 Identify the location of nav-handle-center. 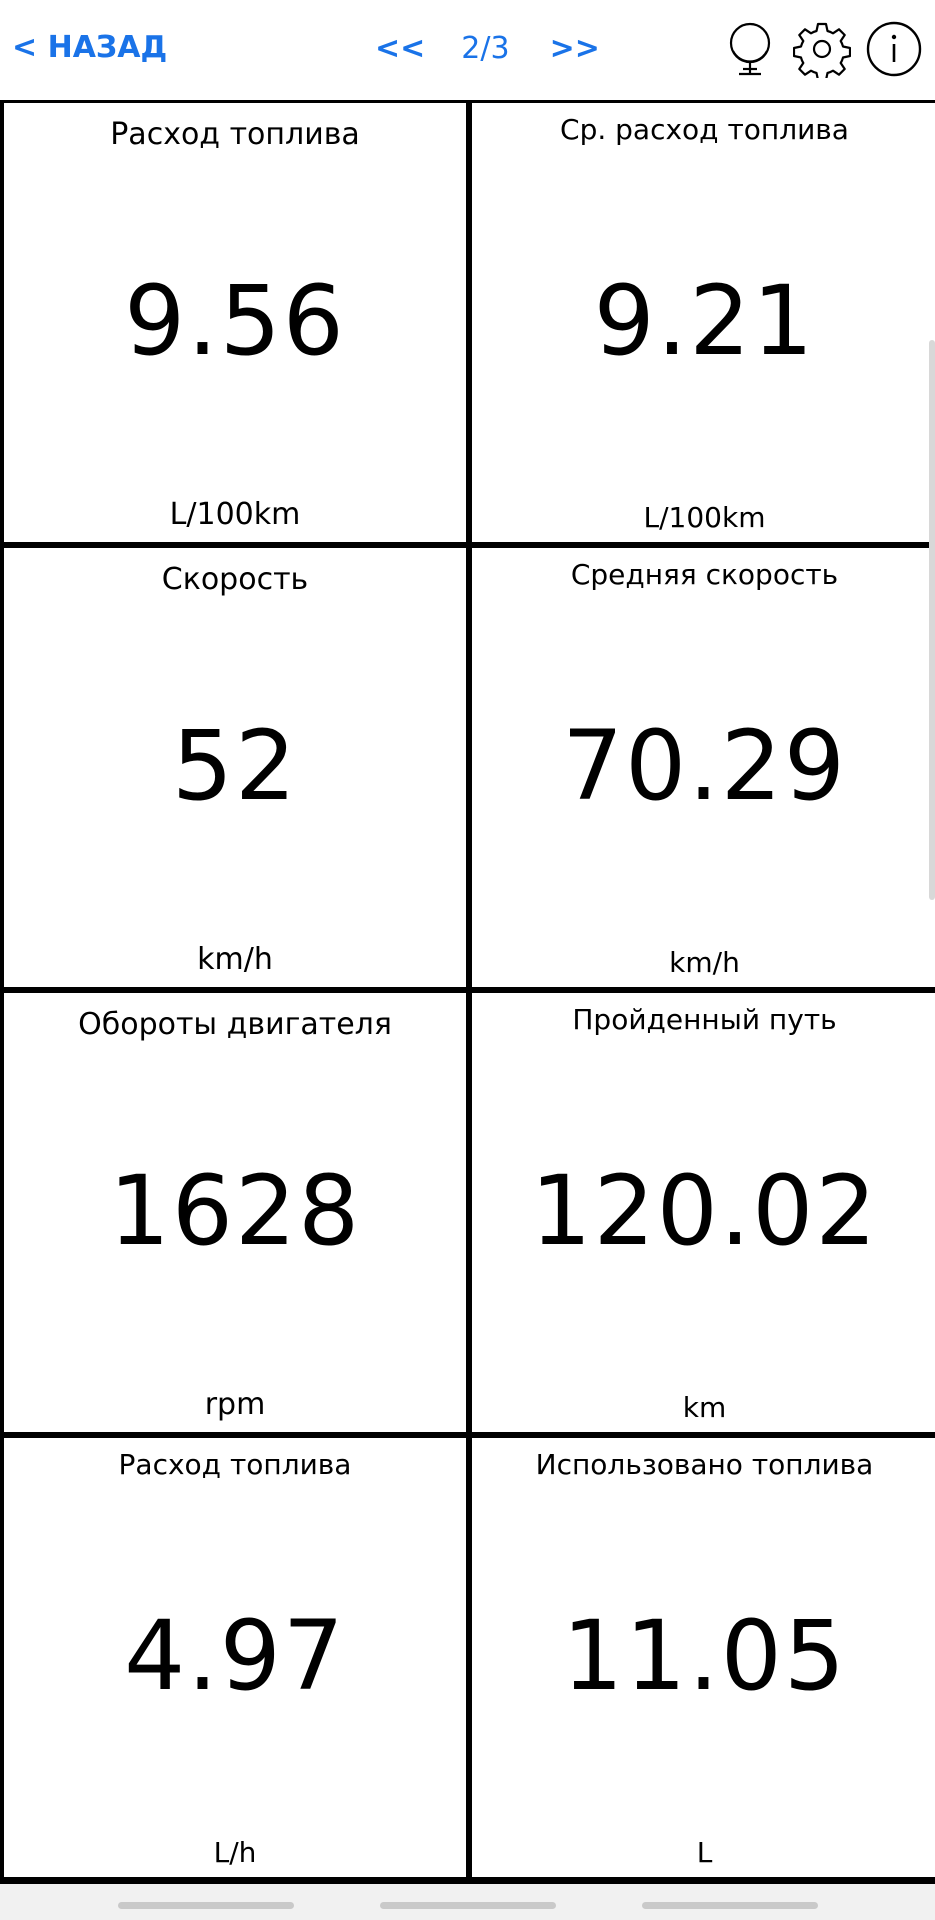
(468, 1905).